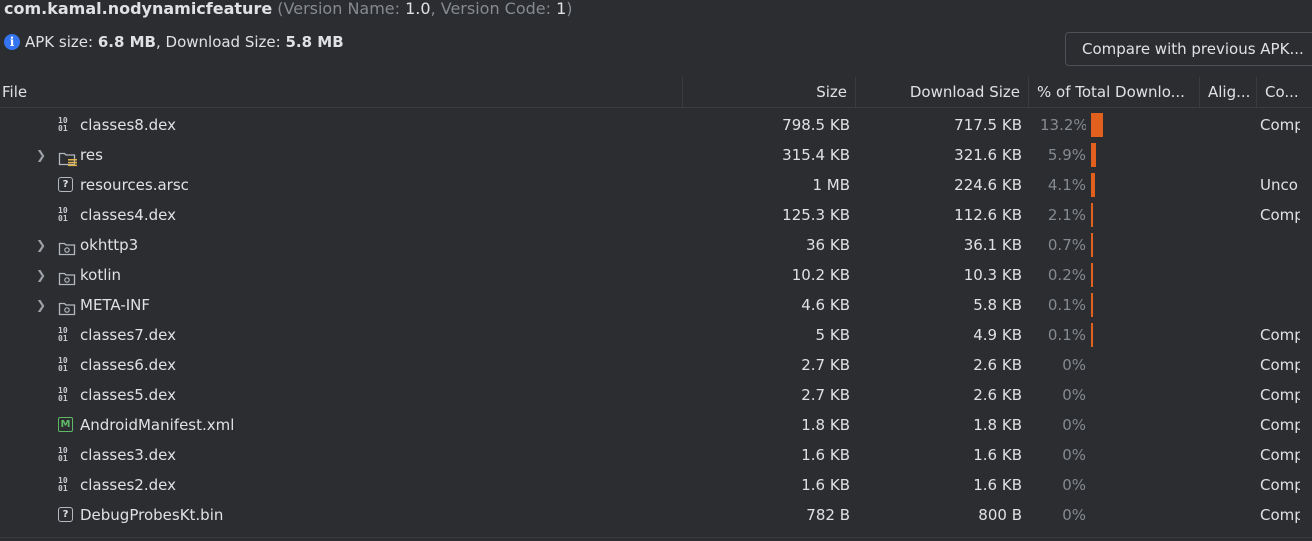  What do you see at coordinates (314, 42) in the screenshot?
I see `download-size-value: 5.8 MB` at bounding box center [314, 42].